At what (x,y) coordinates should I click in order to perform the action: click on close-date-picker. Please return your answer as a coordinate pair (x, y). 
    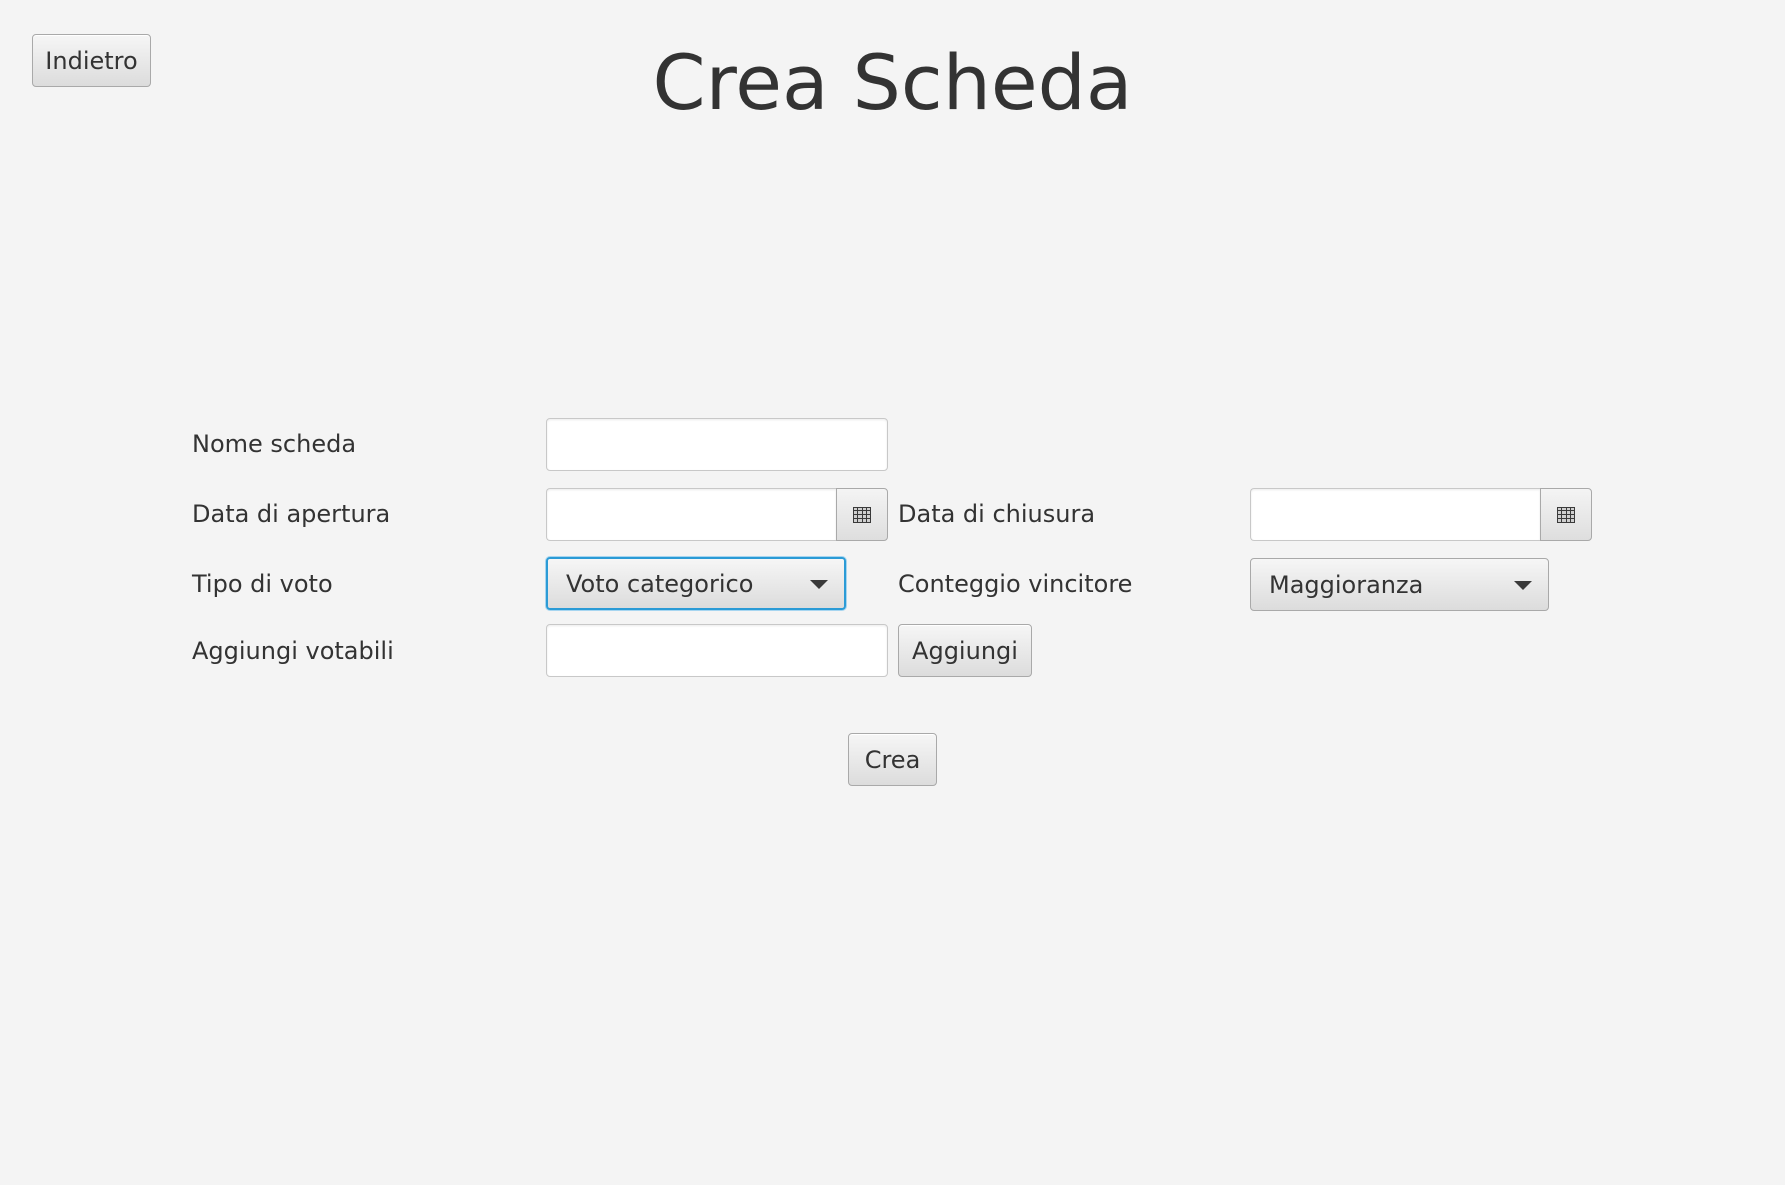
    Looking at the image, I should click on (1421, 514).